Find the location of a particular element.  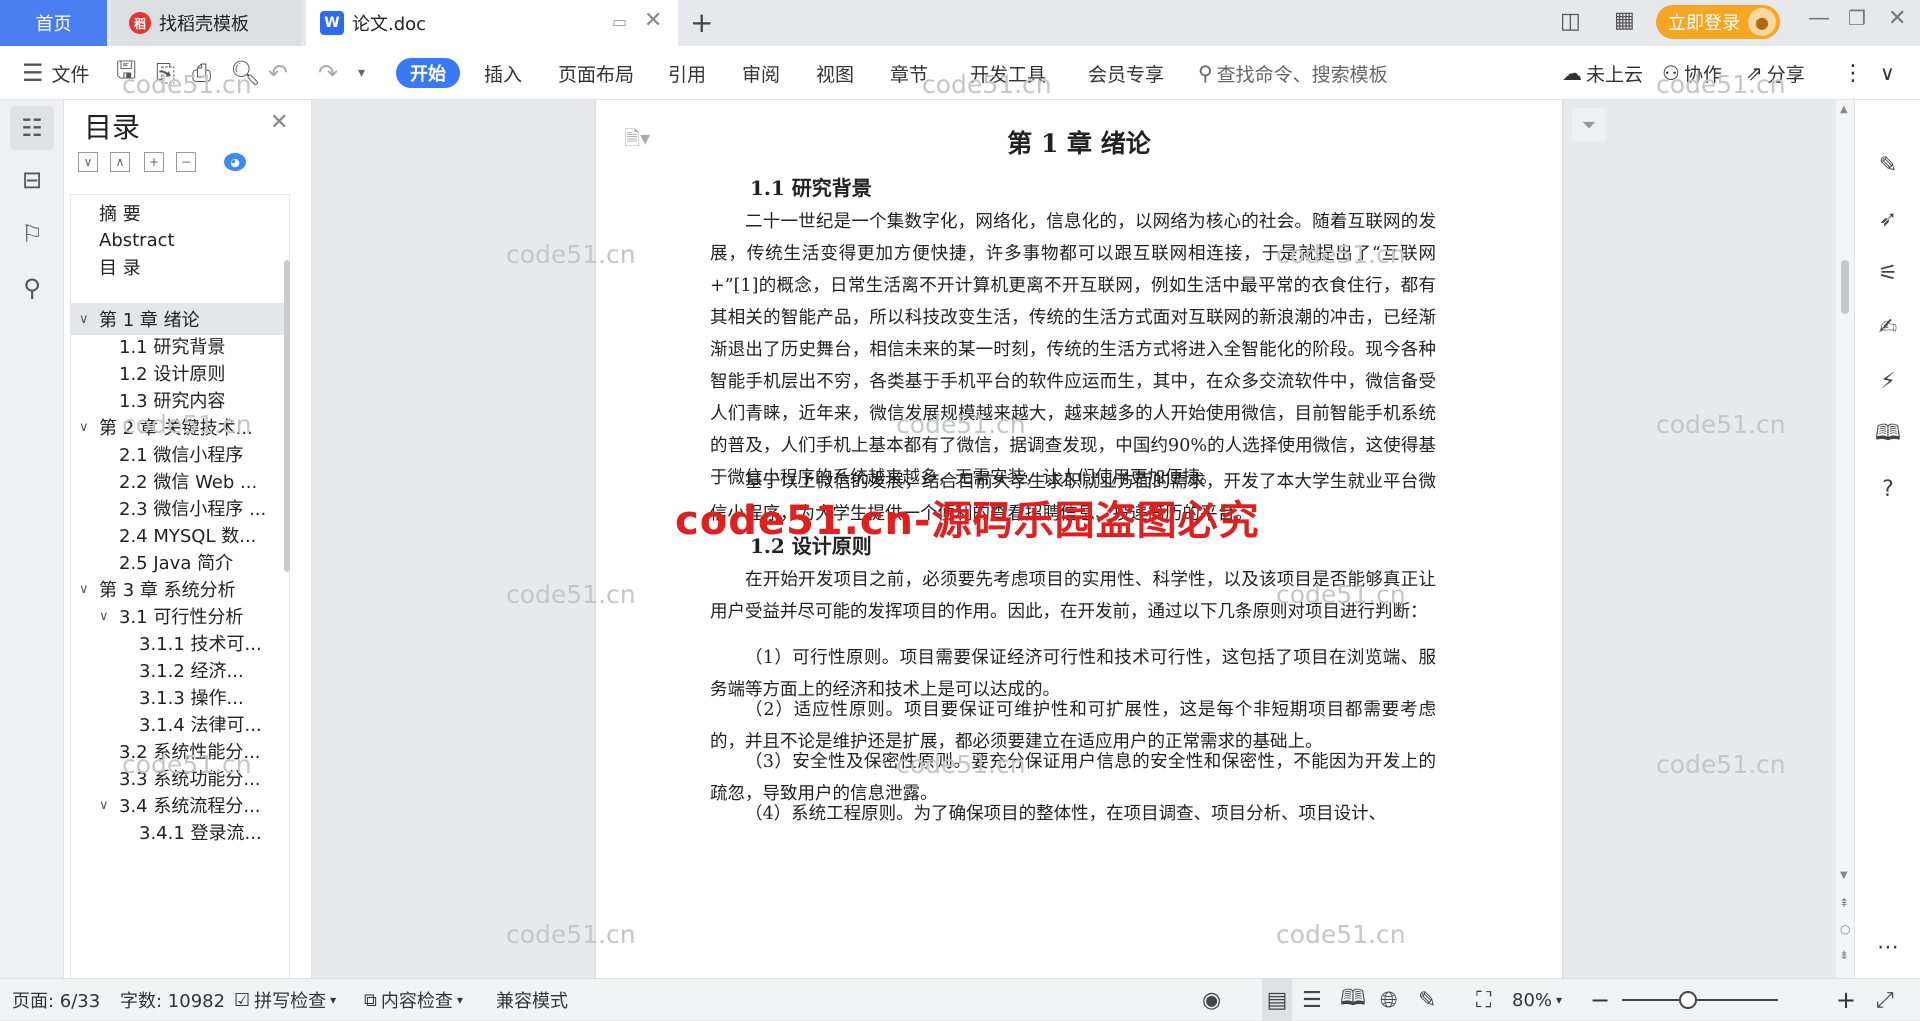

quick-access-dropdown-icon: ▾ is located at coordinates (361, 73).